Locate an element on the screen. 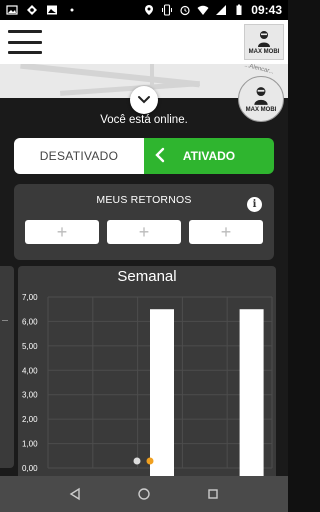 This screenshot has width=320, height=512. returns-title: MEUS RETORNOS is located at coordinates (144, 200).